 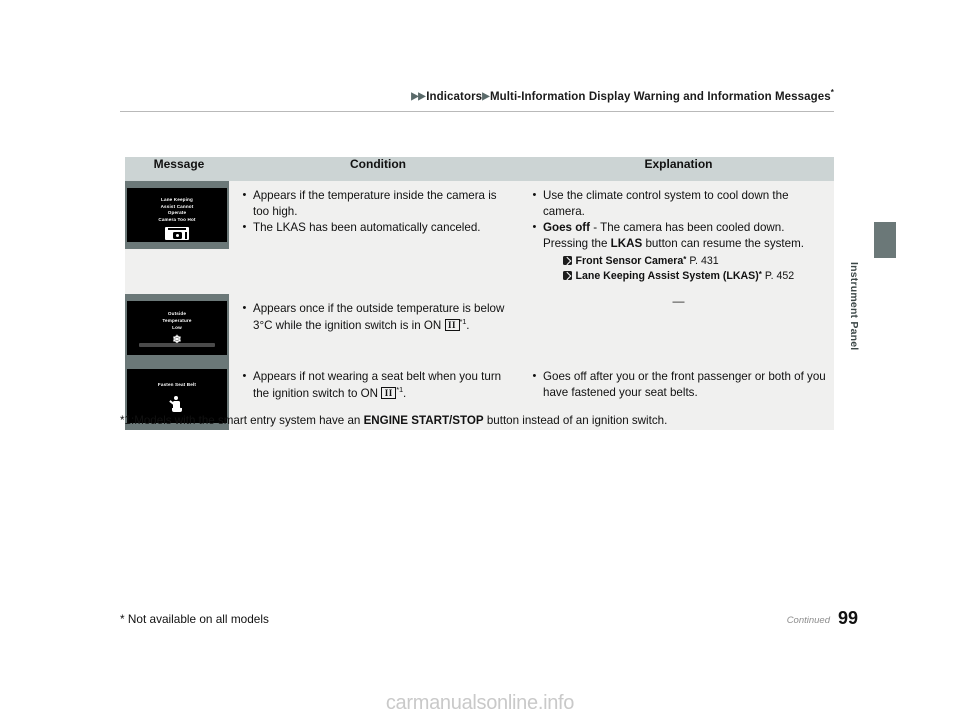 What do you see at coordinates (177, 219) in the screenshot?
I see `display-line: Camera Too Hot` at bounding box center [177, 219].